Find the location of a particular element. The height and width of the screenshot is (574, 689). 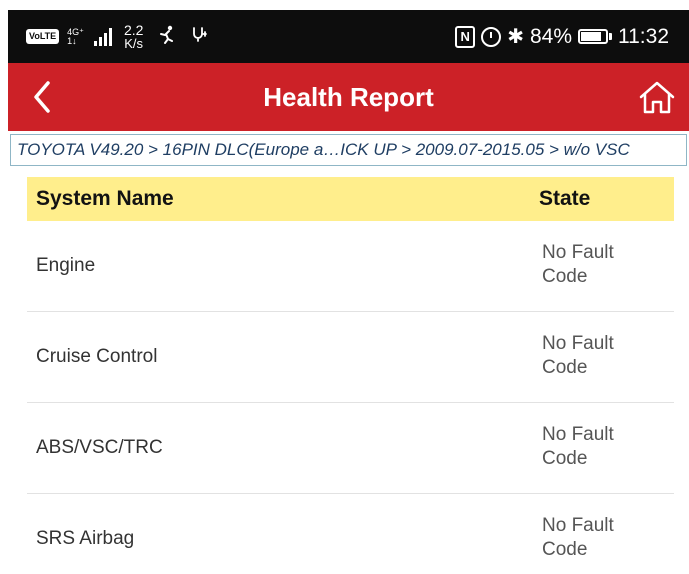

signal-strength-icon is located at coordinates (102, 36).